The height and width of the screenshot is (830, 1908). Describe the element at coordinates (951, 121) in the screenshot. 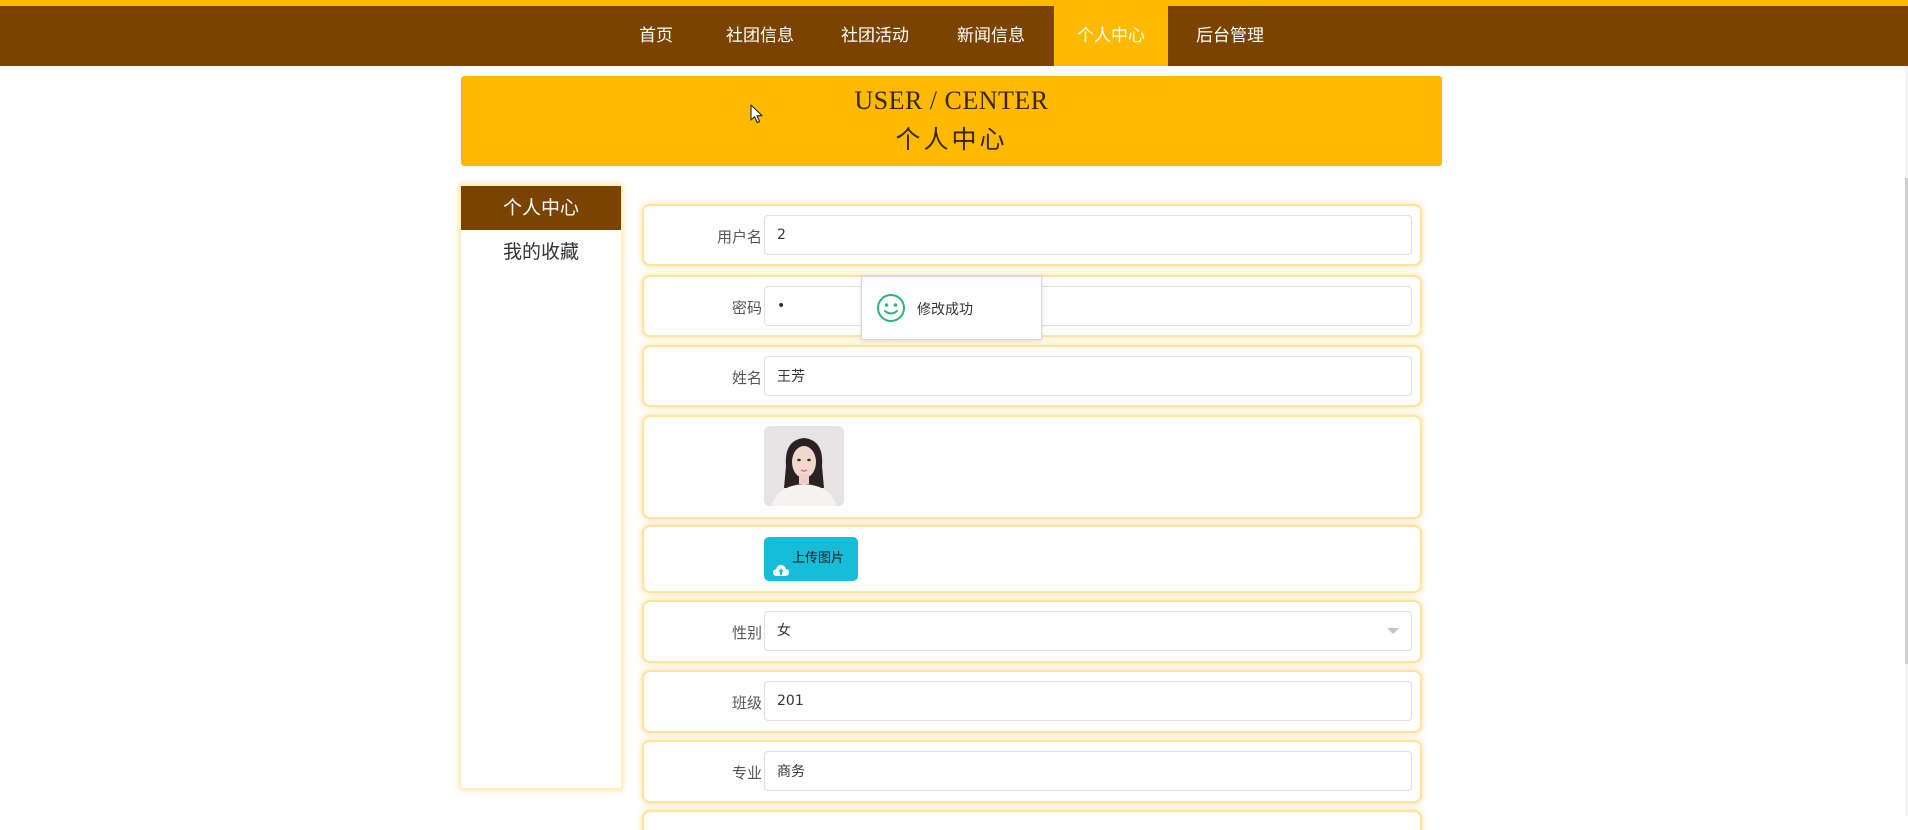

I see `page-banner: USER / CENTER 个人中心` at that location.